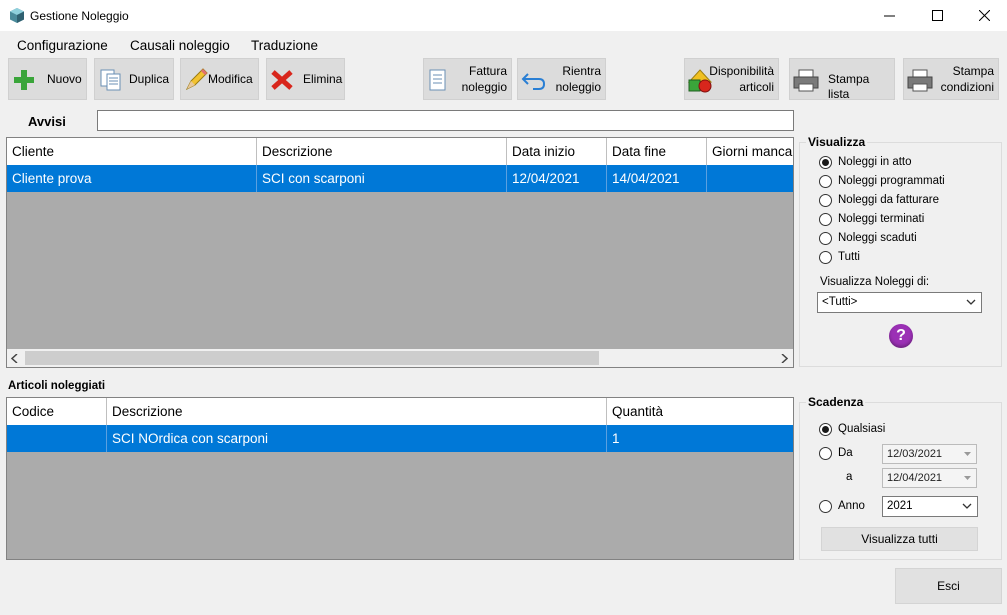 The image size is (1007, 615). Describe the element at coordinates (382, 178) in the screenshot. I see `cell-descrizione: SCI con scarponi` at that location.